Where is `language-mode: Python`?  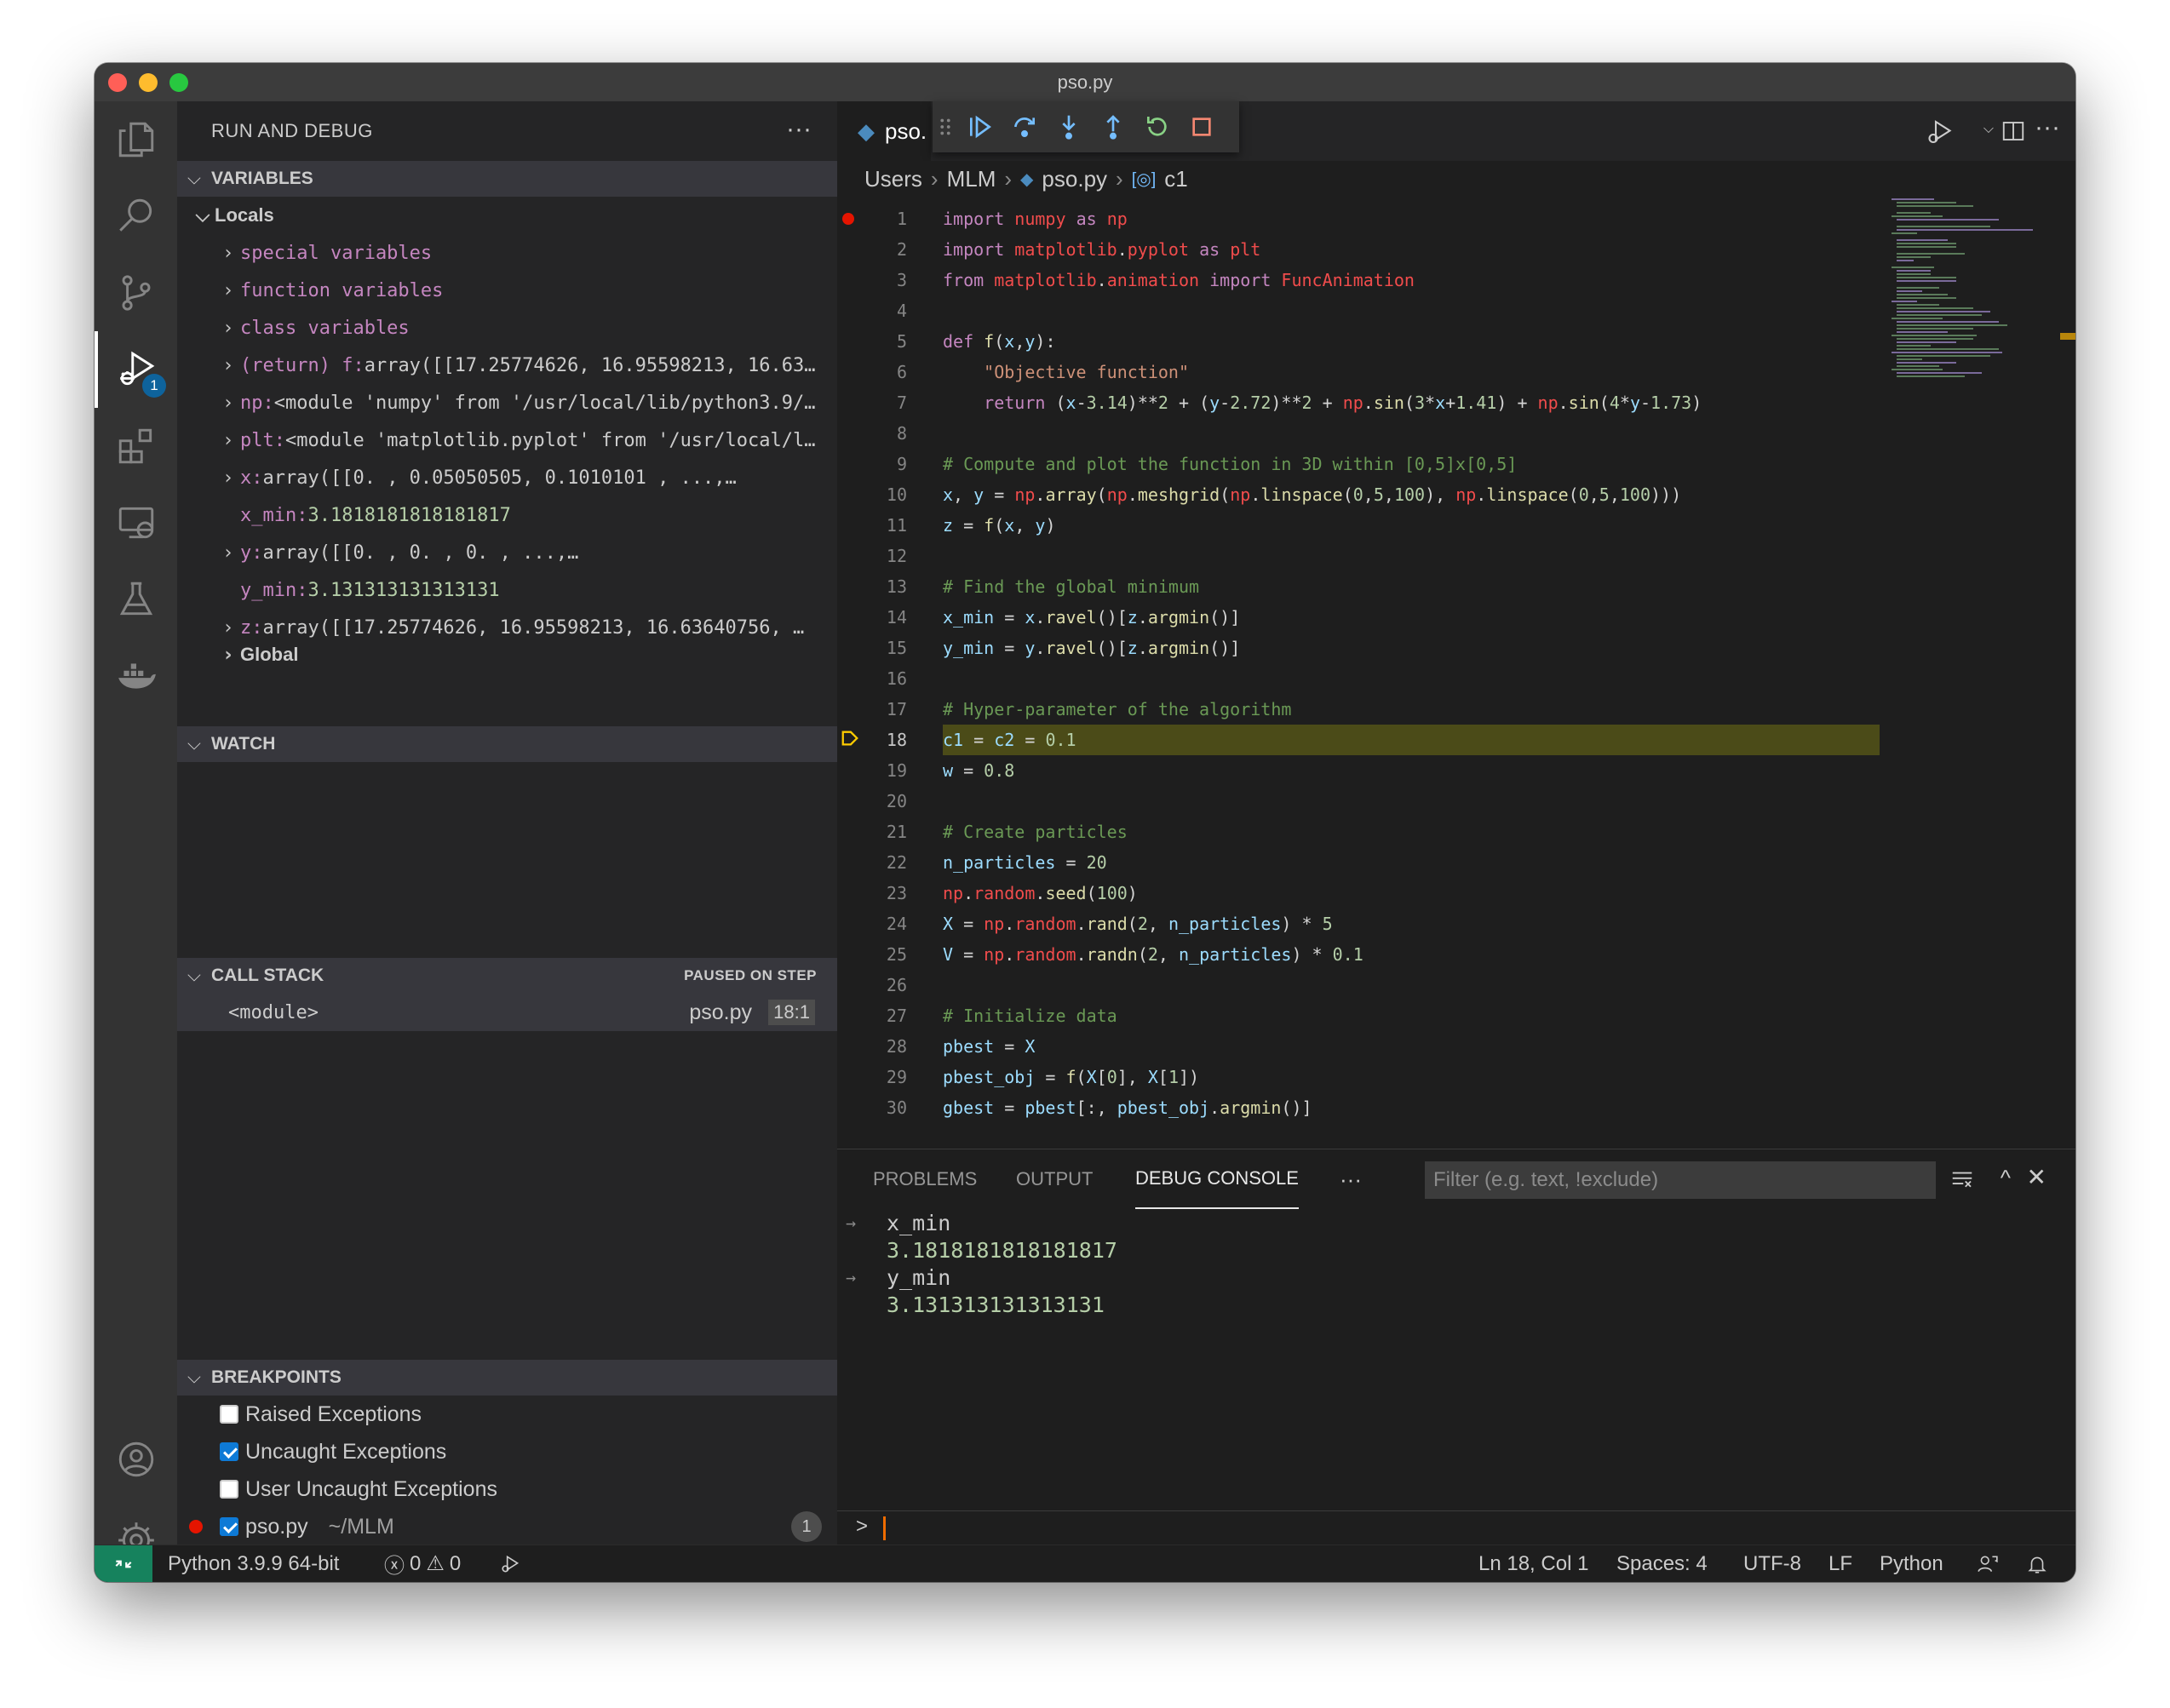 language-mode: Python is located at coordinates (1911, 1563).